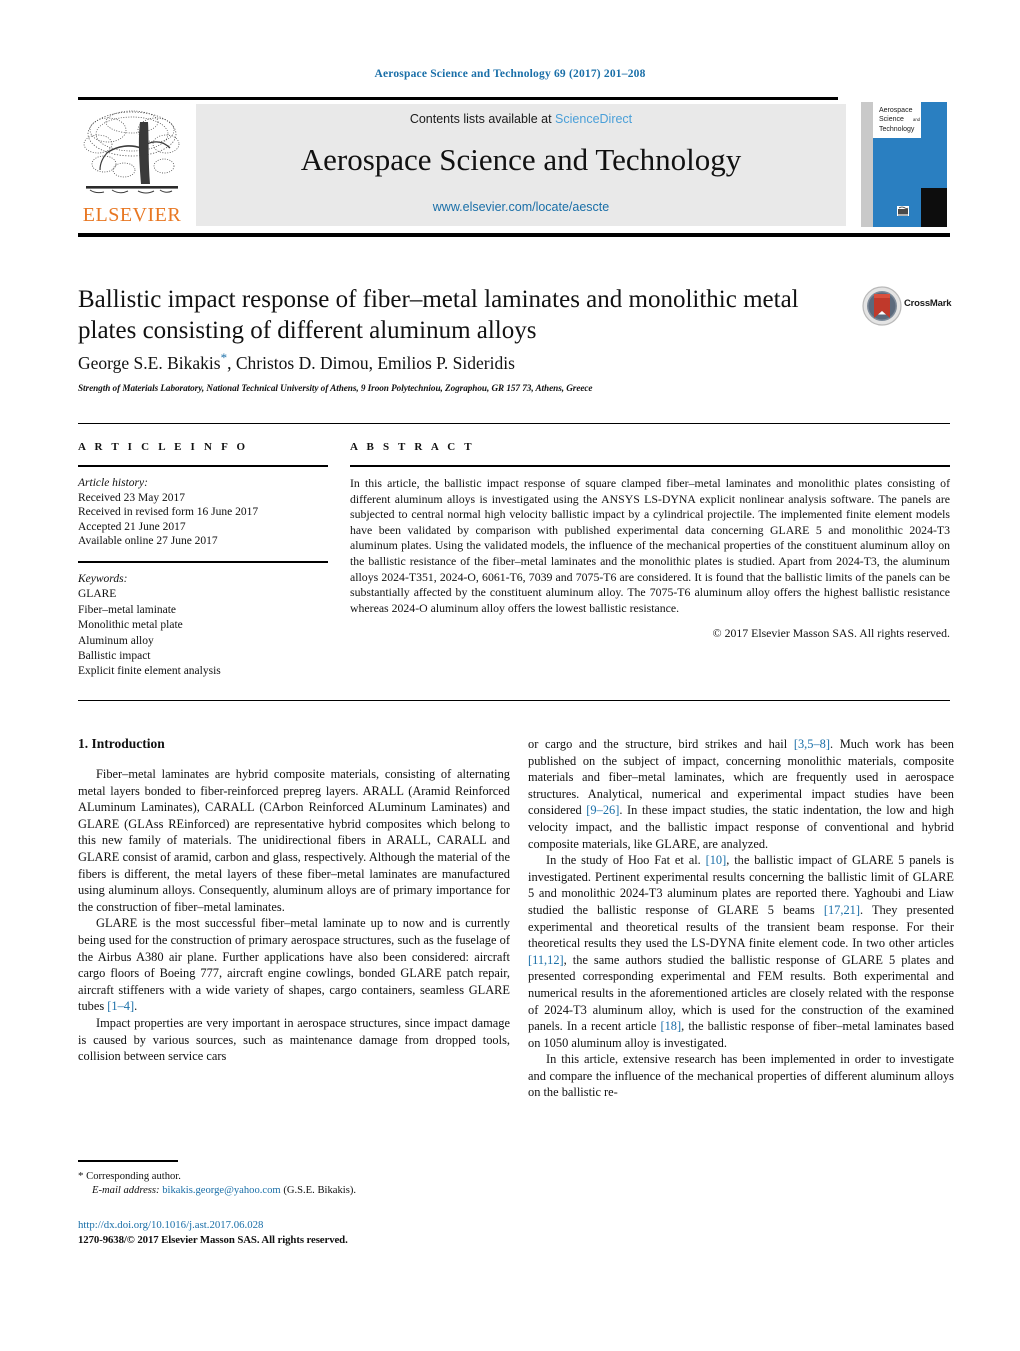  I want to click on svg-text: Technology, so click(897, 129).